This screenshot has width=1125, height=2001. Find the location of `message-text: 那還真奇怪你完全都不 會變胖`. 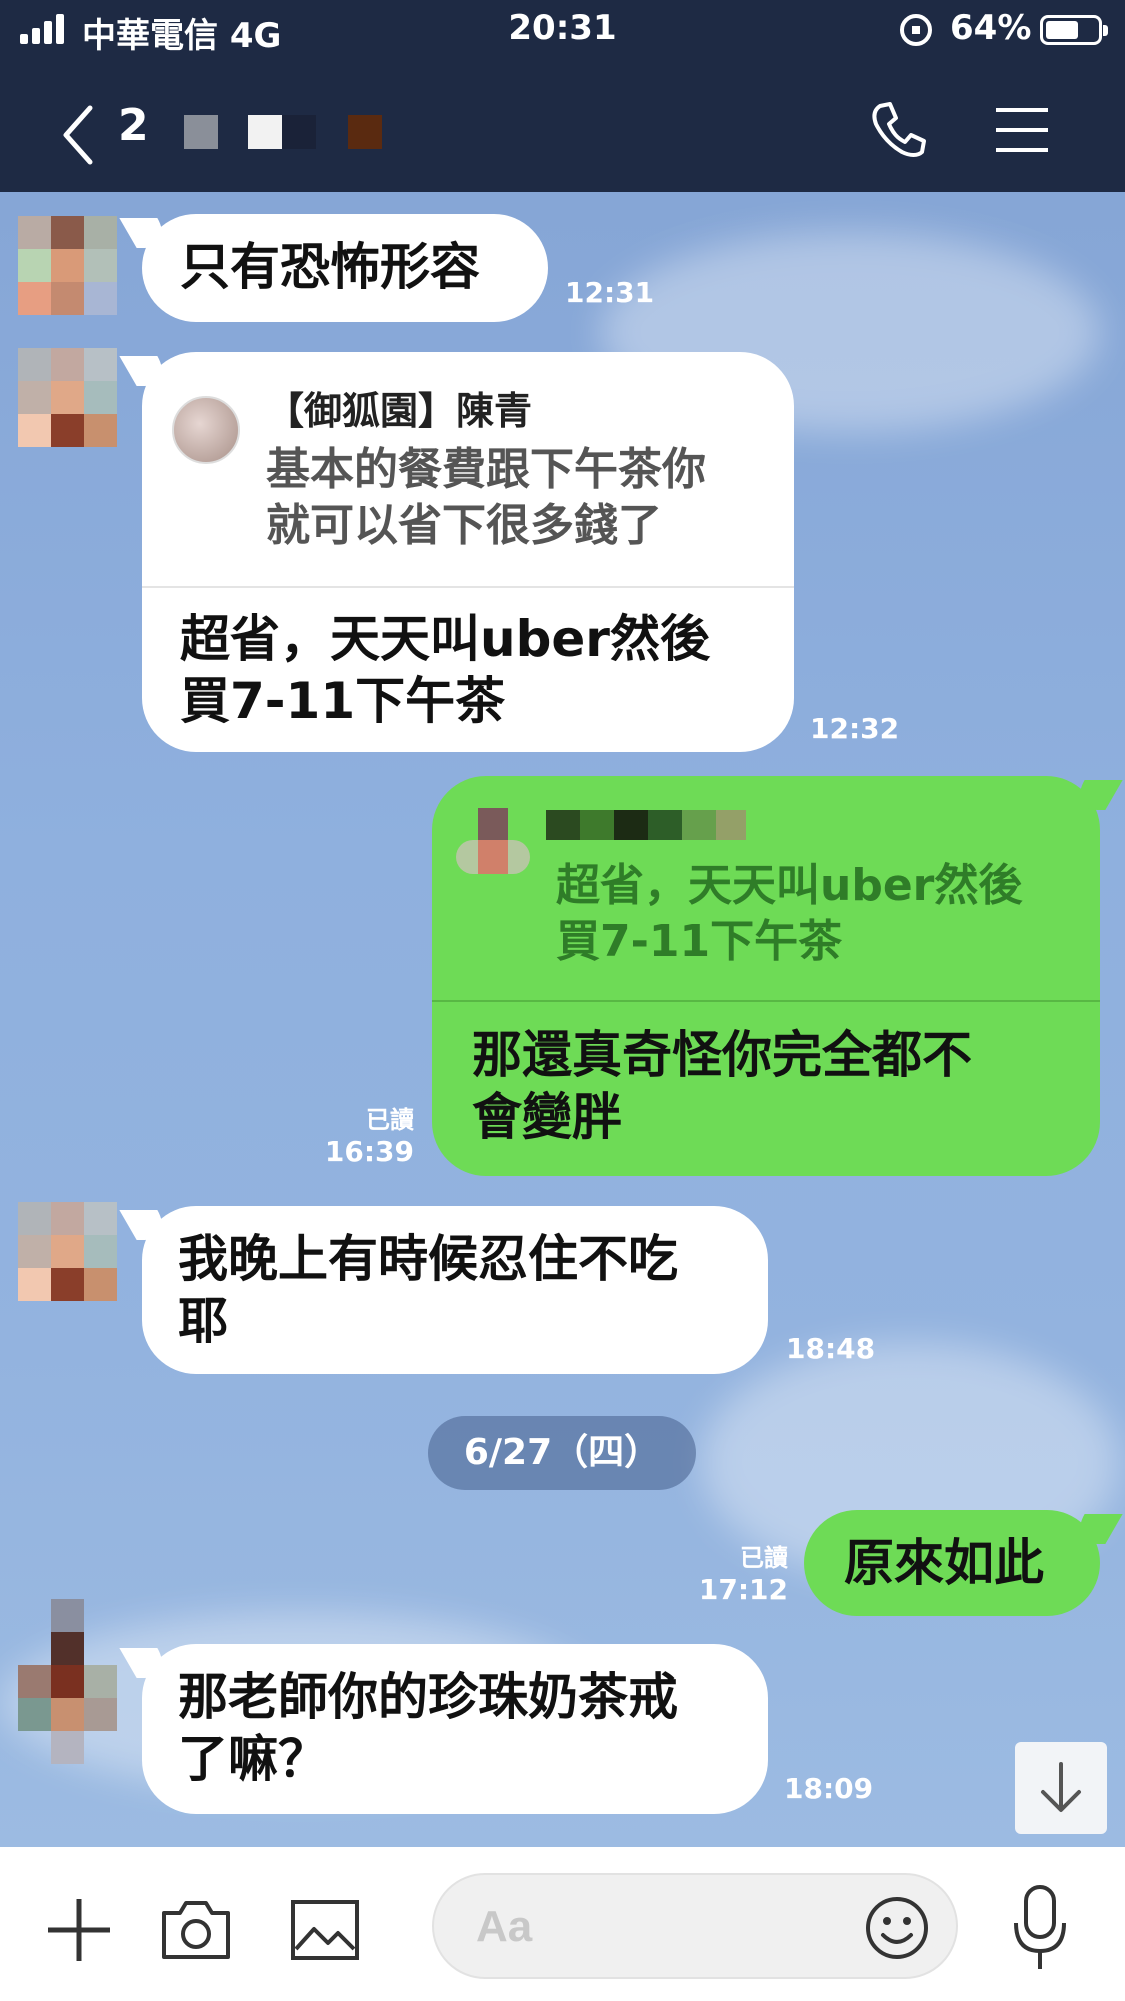

message-text: 那還真奇怪你完全都不 會變胖 is located at coordinates (722, 1086).